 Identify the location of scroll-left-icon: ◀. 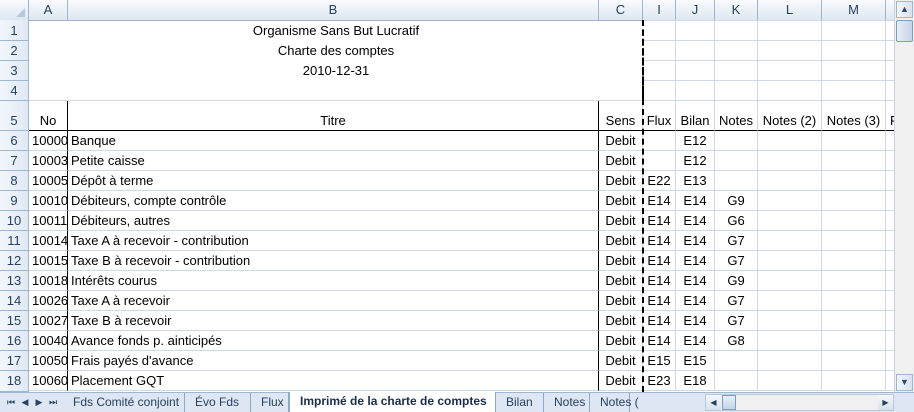
(713, 402).